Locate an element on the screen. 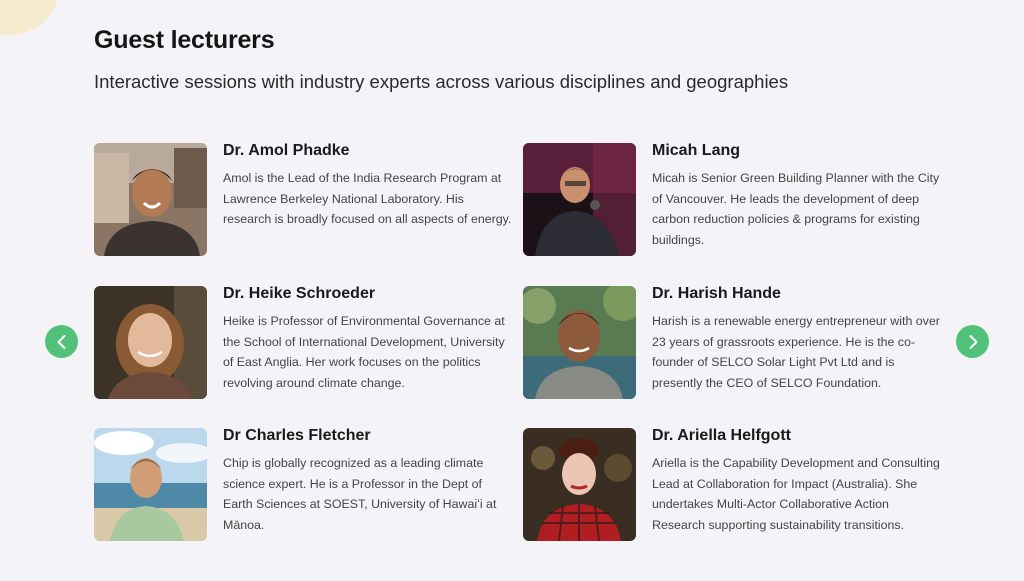 This screenshot has height=581, width=1024. lecturer-name: Dr. Amol Phadke is located at coordinates (286, 150).